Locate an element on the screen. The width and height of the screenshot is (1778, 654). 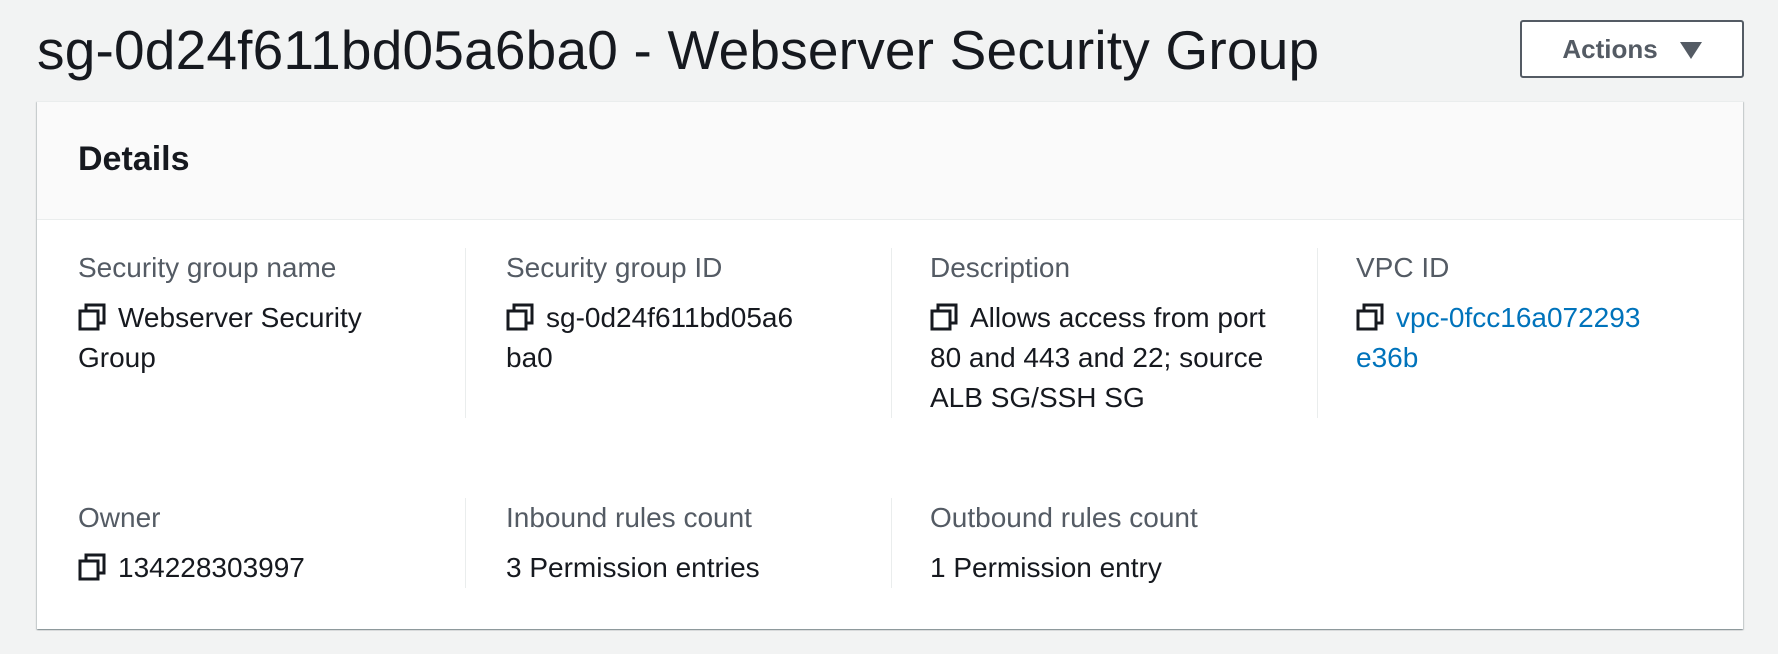
field-security-group-id: Security group ID sg-0d24f611bd05a6ba0 is located at coordinates (649, 333).